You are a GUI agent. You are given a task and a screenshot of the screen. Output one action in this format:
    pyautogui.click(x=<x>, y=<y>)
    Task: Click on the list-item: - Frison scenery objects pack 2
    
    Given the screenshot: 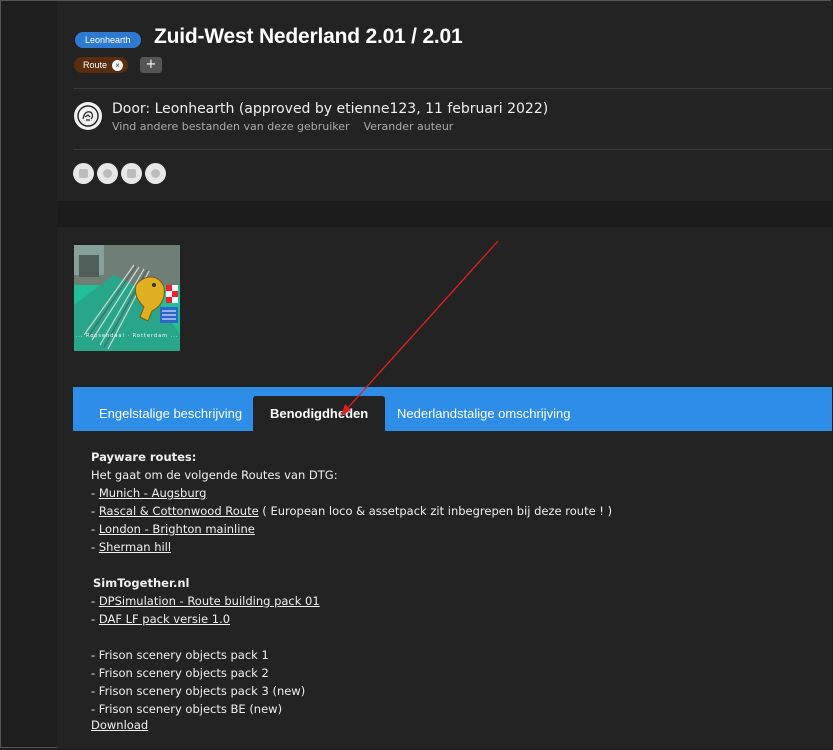 What is the action you would take?
    pyautogui.click(x=180, y=673)
    